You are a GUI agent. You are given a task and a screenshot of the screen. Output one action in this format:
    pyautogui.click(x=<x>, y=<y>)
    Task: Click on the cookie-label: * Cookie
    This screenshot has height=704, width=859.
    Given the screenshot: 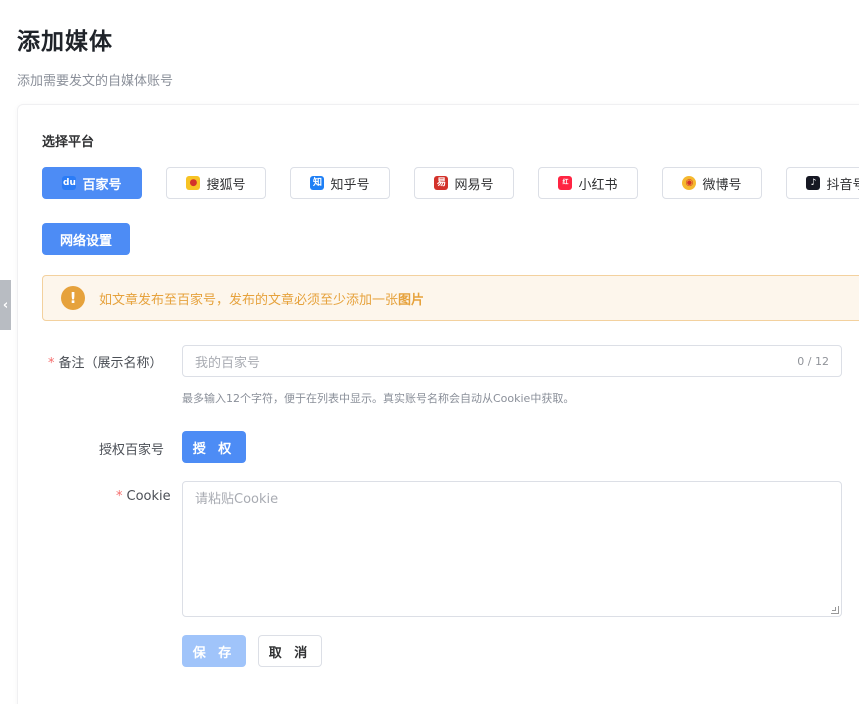 What is the action you would take?
    pyautogui.click(x=143, y=496)
    